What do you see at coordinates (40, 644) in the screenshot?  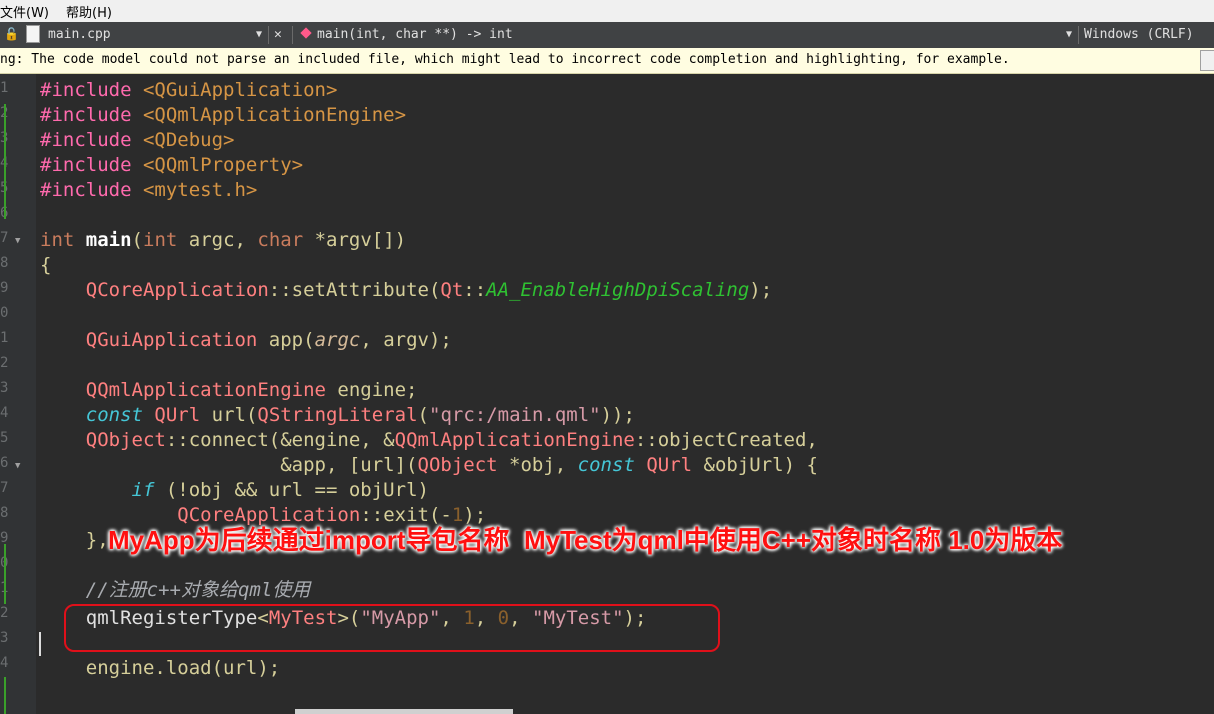 I see `text-cursor` at bounding box center [40, 644].